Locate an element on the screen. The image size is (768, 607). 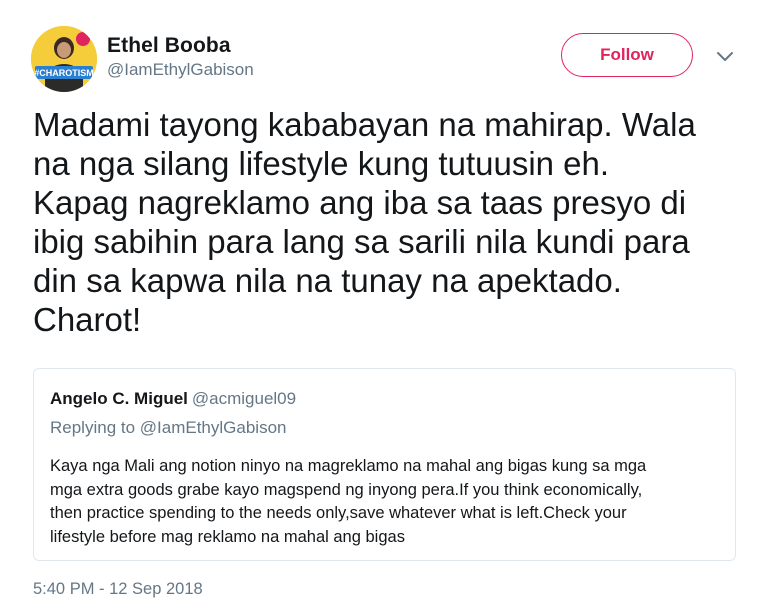
avatar-image: #CHAROTISM is located at coordinates (64, 59).